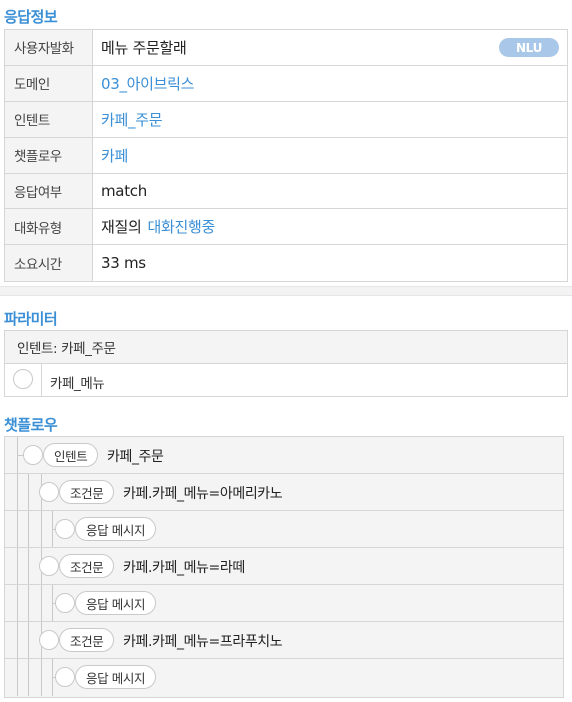 The image size is (572, 702). What do you see at coordinates (286, 263) in the screenshot?
I see `info-row-elapsed: 소요시간 33 ms` at bounding box center [286, 263].